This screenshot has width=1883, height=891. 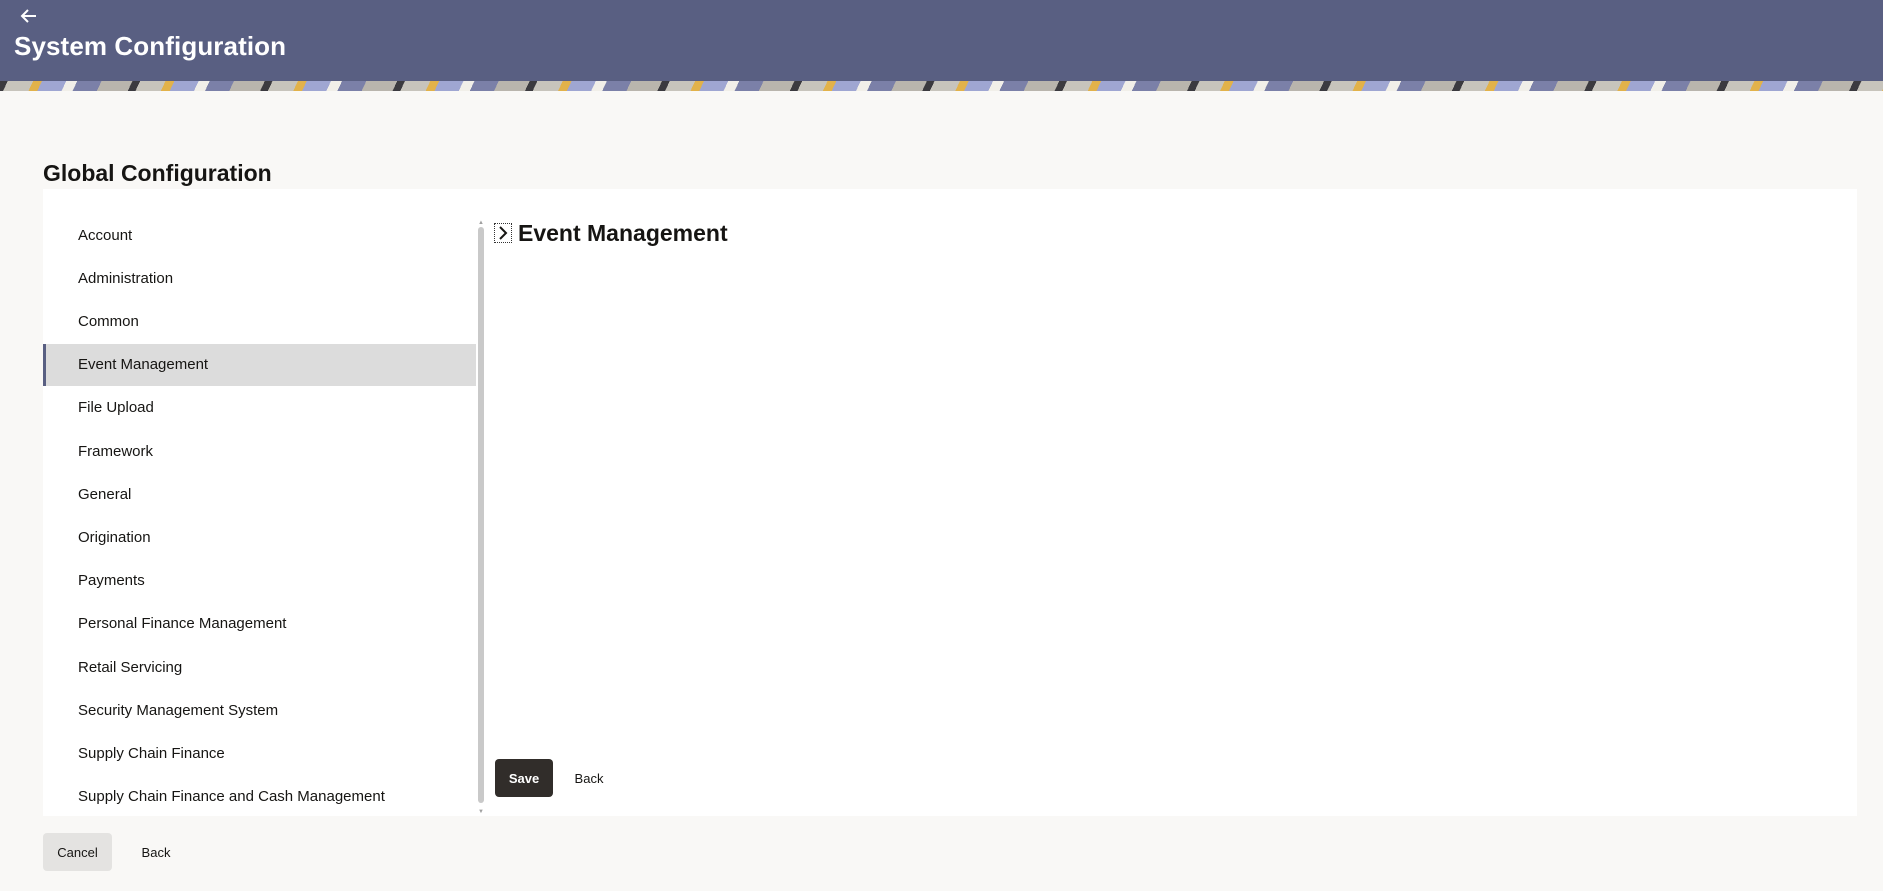 I want to click on sidebar-item-common: Common, so click(x=259, y=322).